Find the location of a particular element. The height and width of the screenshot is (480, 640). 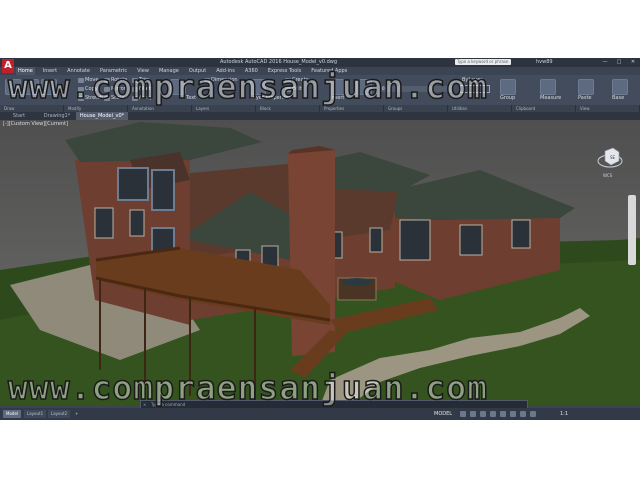

model-space-toggle: MODEL is located at coordinates (443, 414).